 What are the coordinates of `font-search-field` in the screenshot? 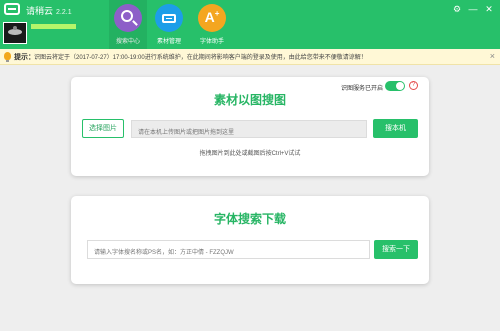 It's located at (228, 251).